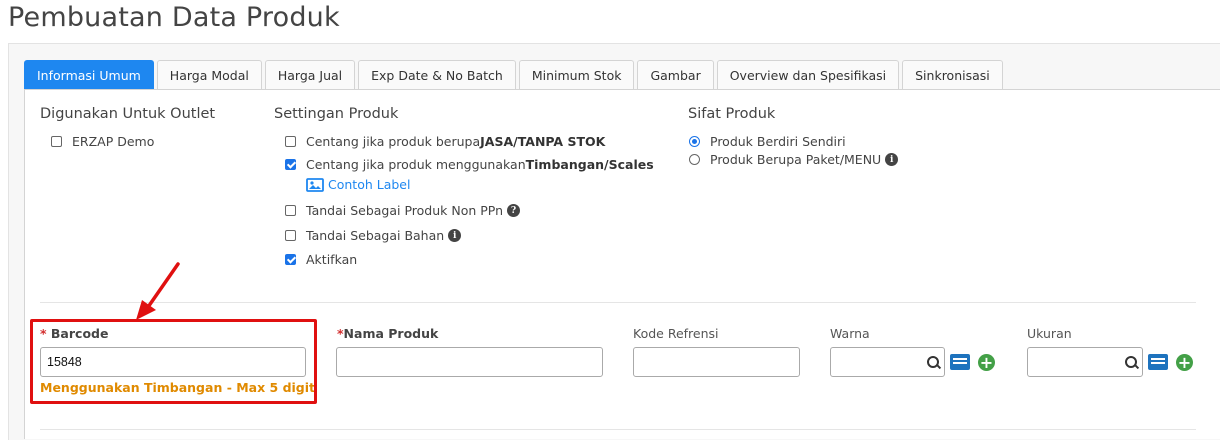 The image size is (1220, 440). I want to click on paket-info-icon: i, so click(892, 159).